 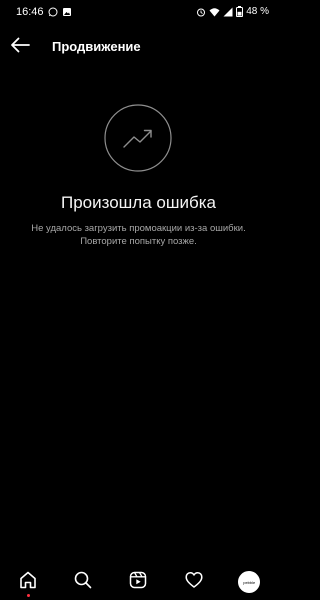 I want to click on gallery-icon, so click(x=67, y=12).